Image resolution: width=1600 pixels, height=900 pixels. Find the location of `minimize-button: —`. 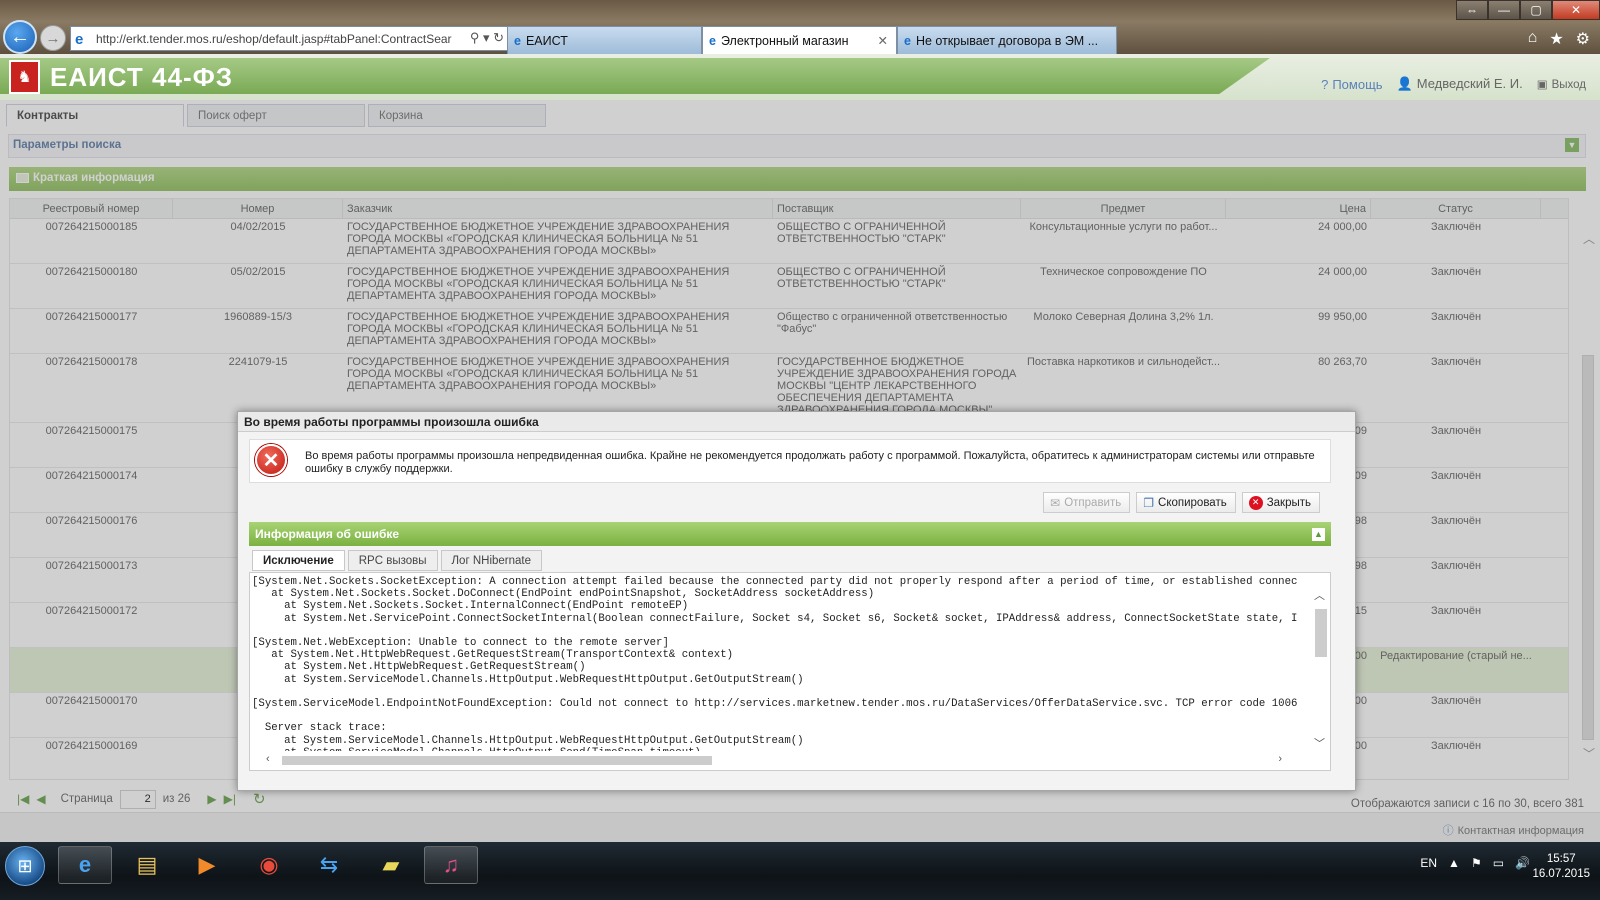

minimize-button: — is located at coordinates (1504, 10).